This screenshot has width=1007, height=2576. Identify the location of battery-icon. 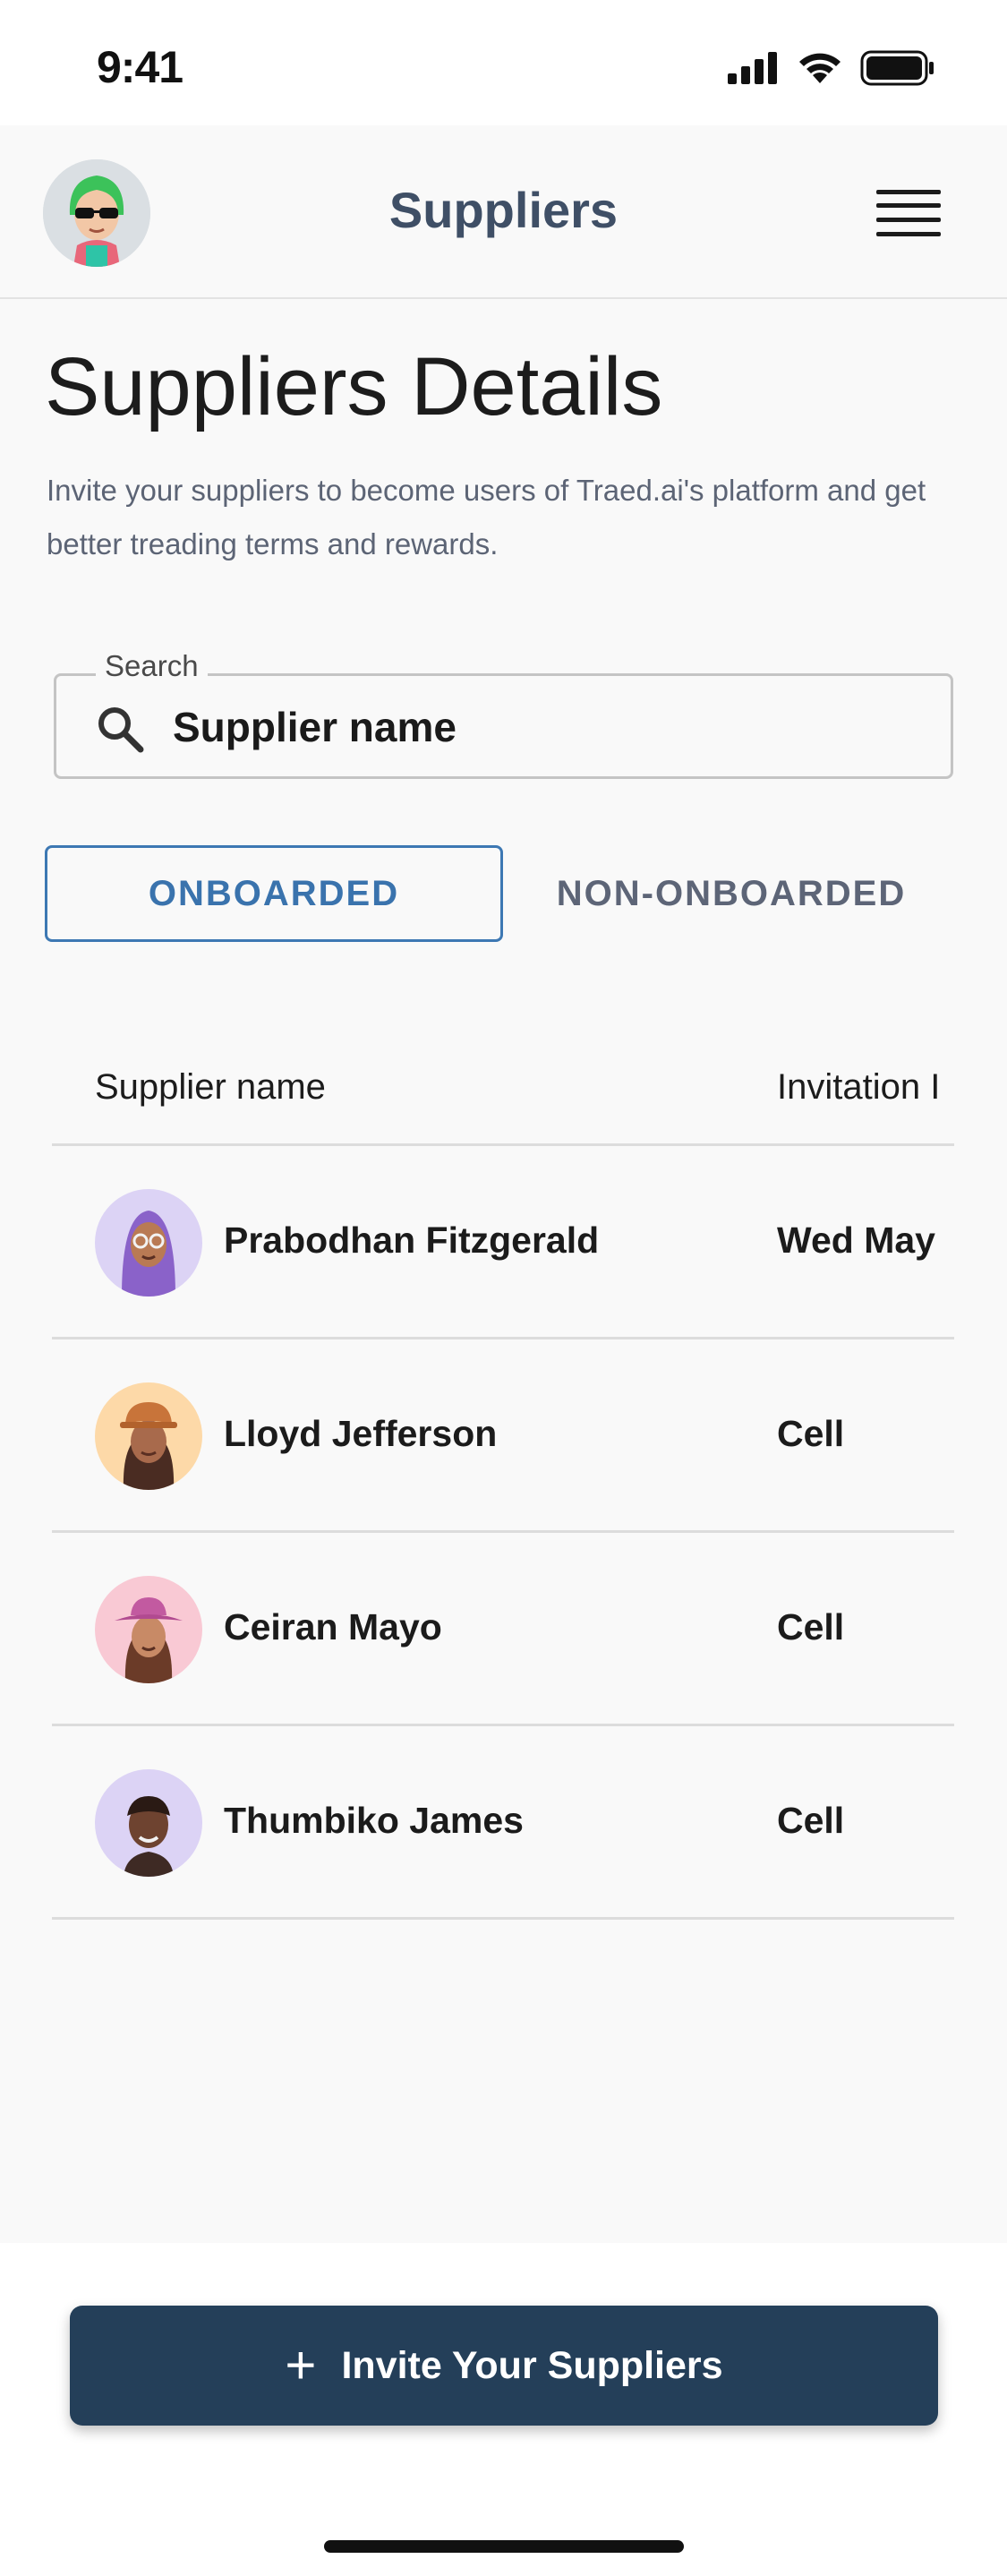
(897, 68).